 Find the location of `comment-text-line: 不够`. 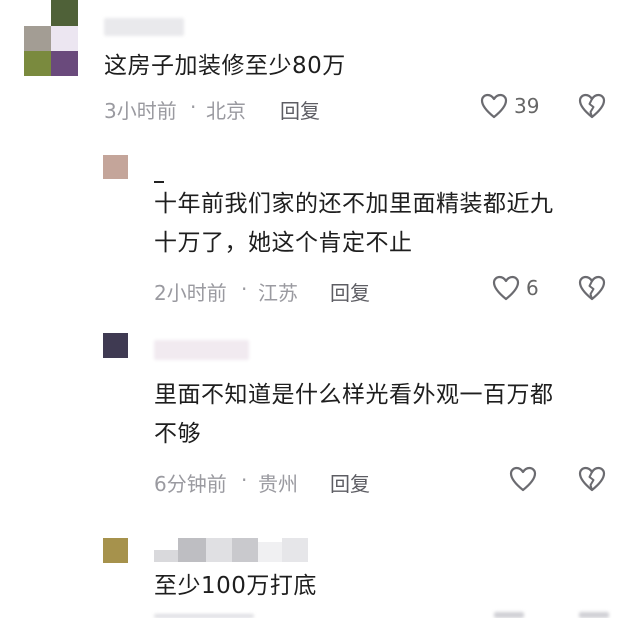

comment-text-line: 不够 is located at coordinates (177, 434).